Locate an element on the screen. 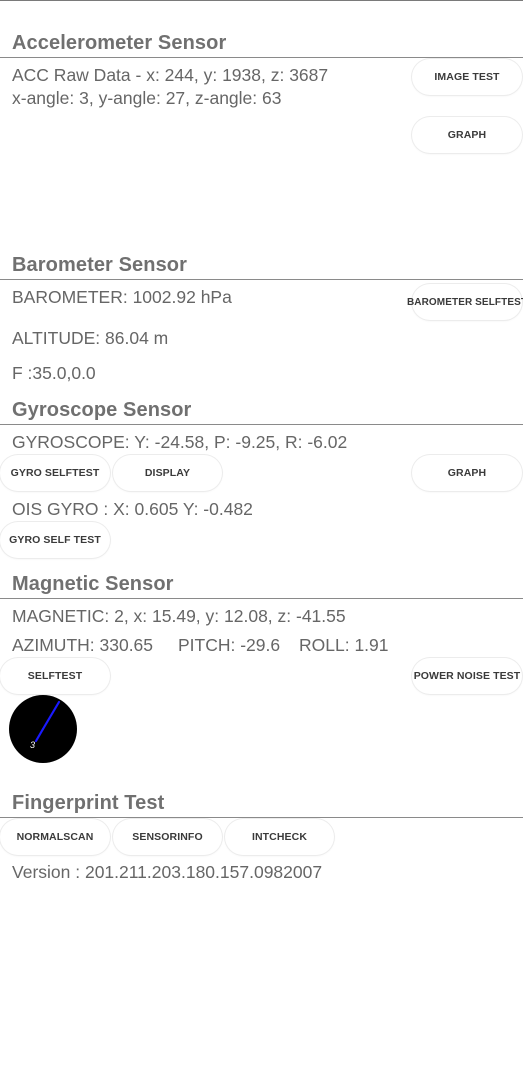 This screenshot has height=1069, width=523. compass-dial: 3 is located at coordinates (43, 729).